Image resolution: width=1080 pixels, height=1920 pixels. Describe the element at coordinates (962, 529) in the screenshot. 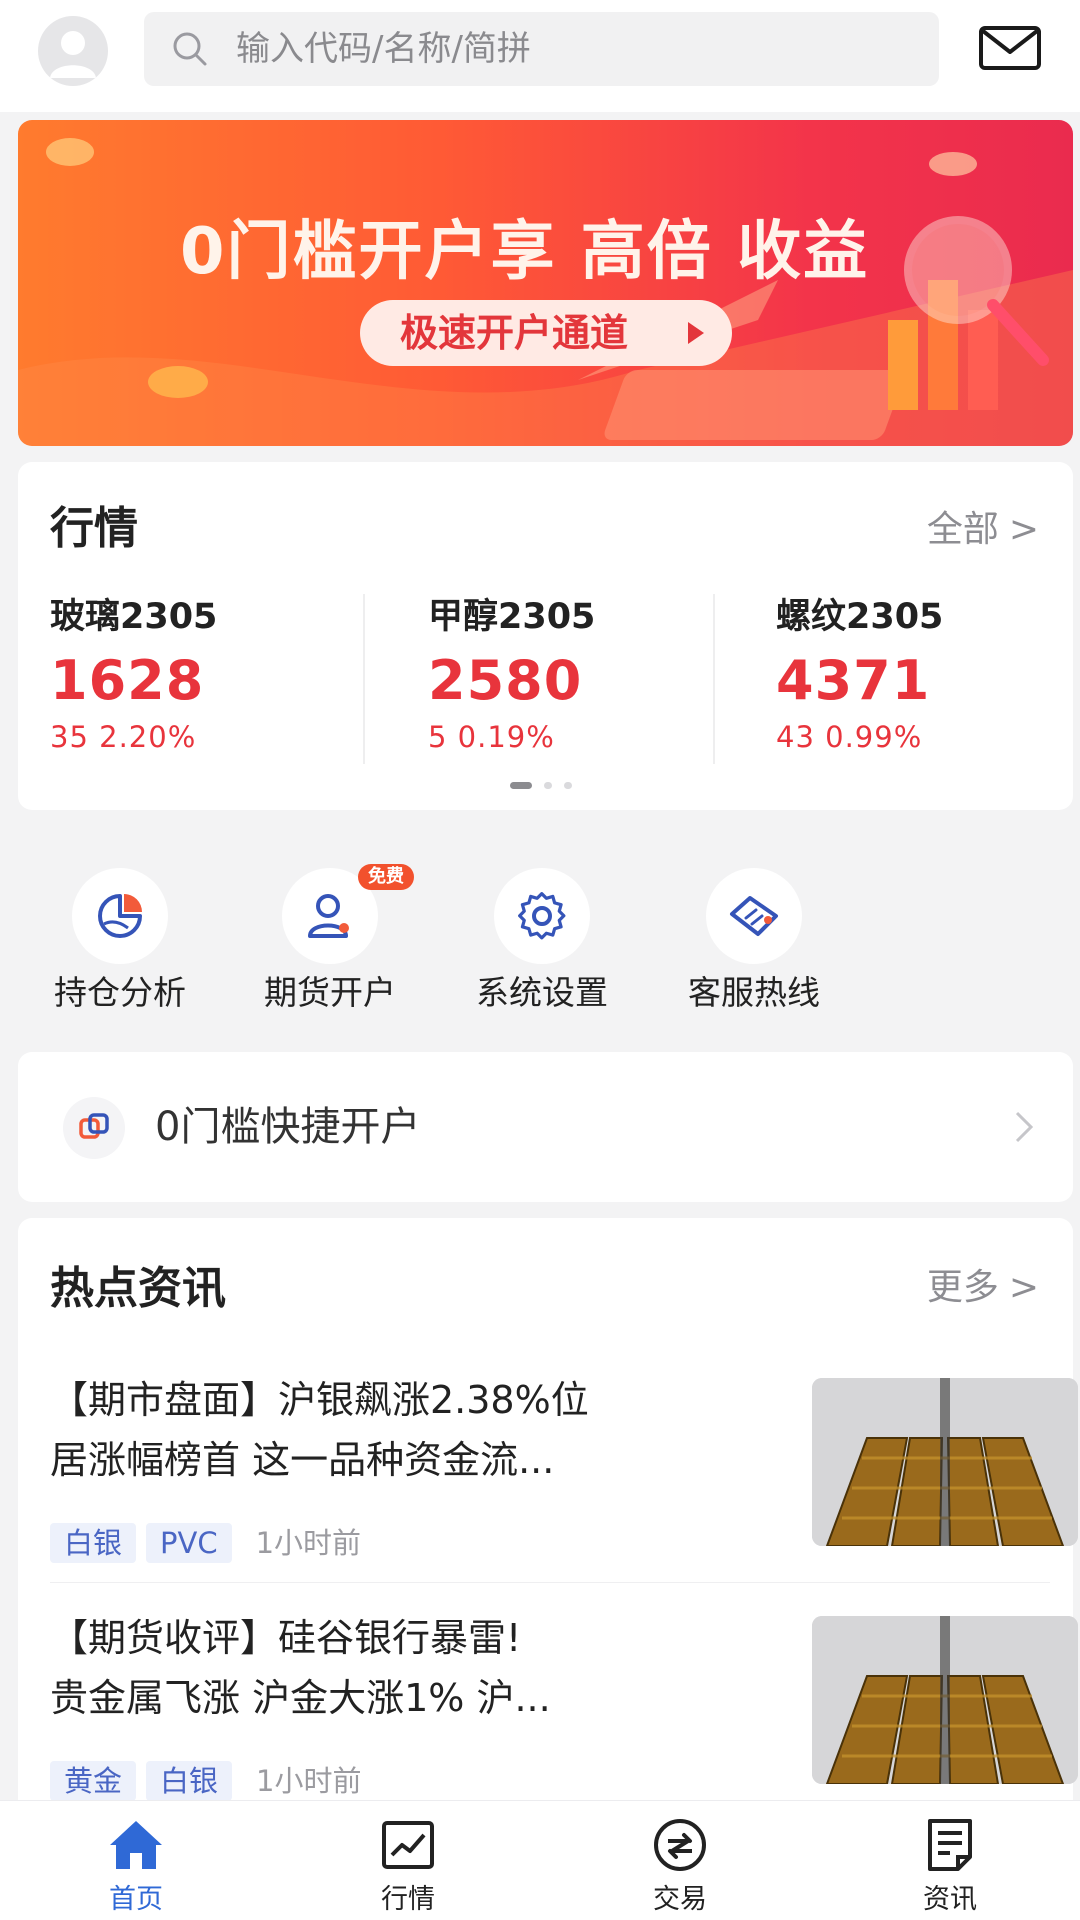

I see `market-all-label: 全部` at that location.